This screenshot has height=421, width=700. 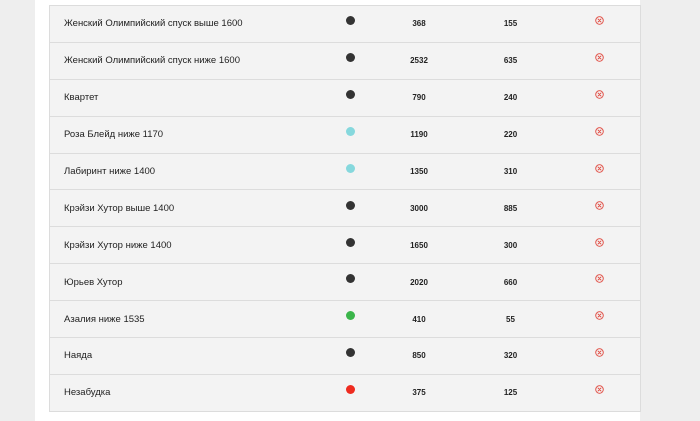 What do you see at coordinates (419, 134) in the screenshot?
I see `run-length: 1190` at bounding box center [419, 134].